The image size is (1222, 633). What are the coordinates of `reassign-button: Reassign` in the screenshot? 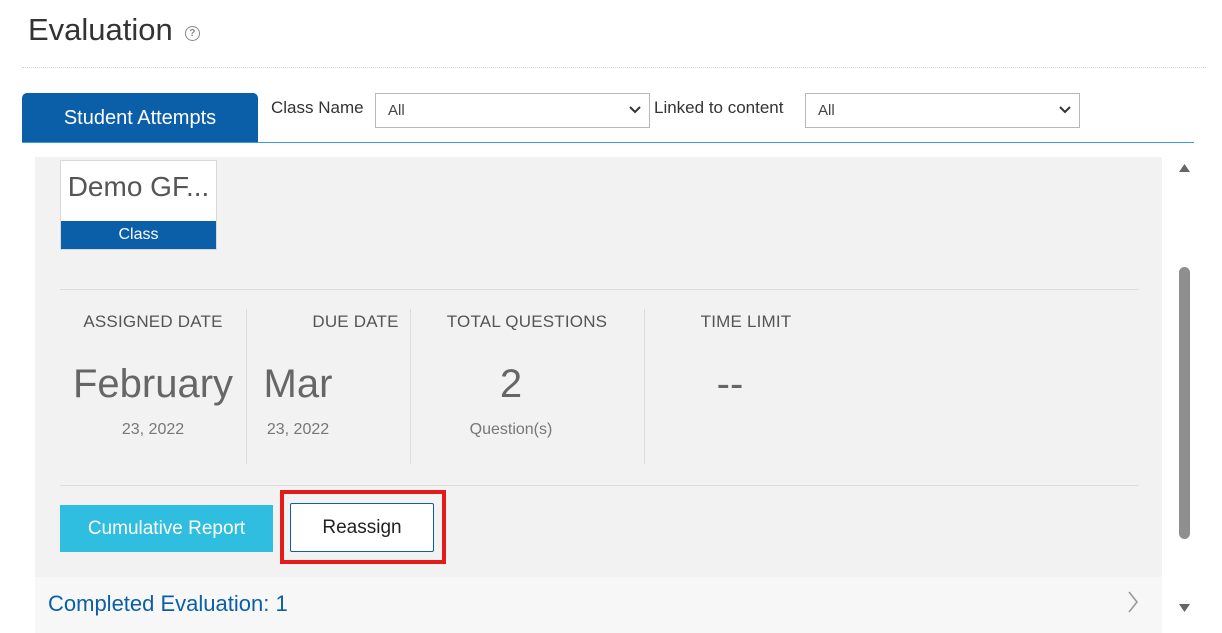 It's located at (362, 527).